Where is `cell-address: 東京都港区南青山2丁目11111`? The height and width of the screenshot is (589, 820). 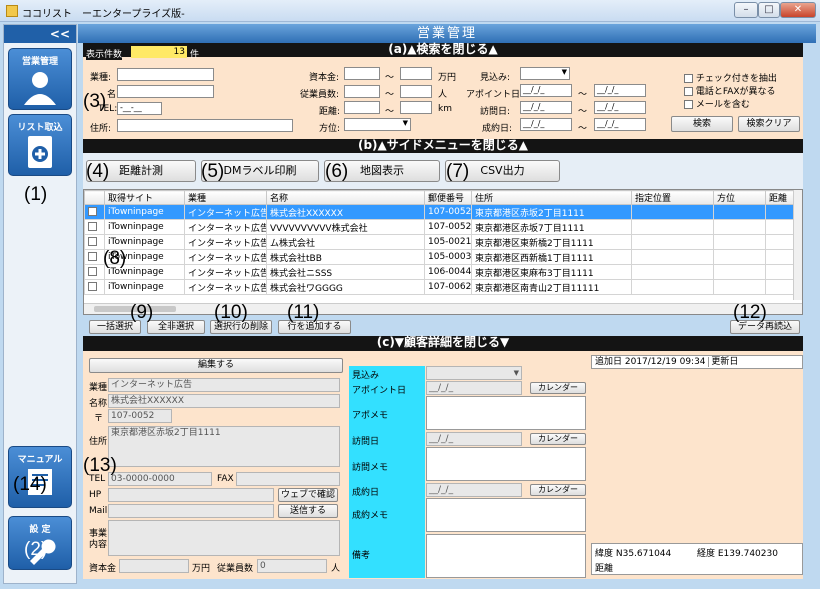 cell-address: 東京都港区南青山2丁目11111 is located at coordinates (551, 287).